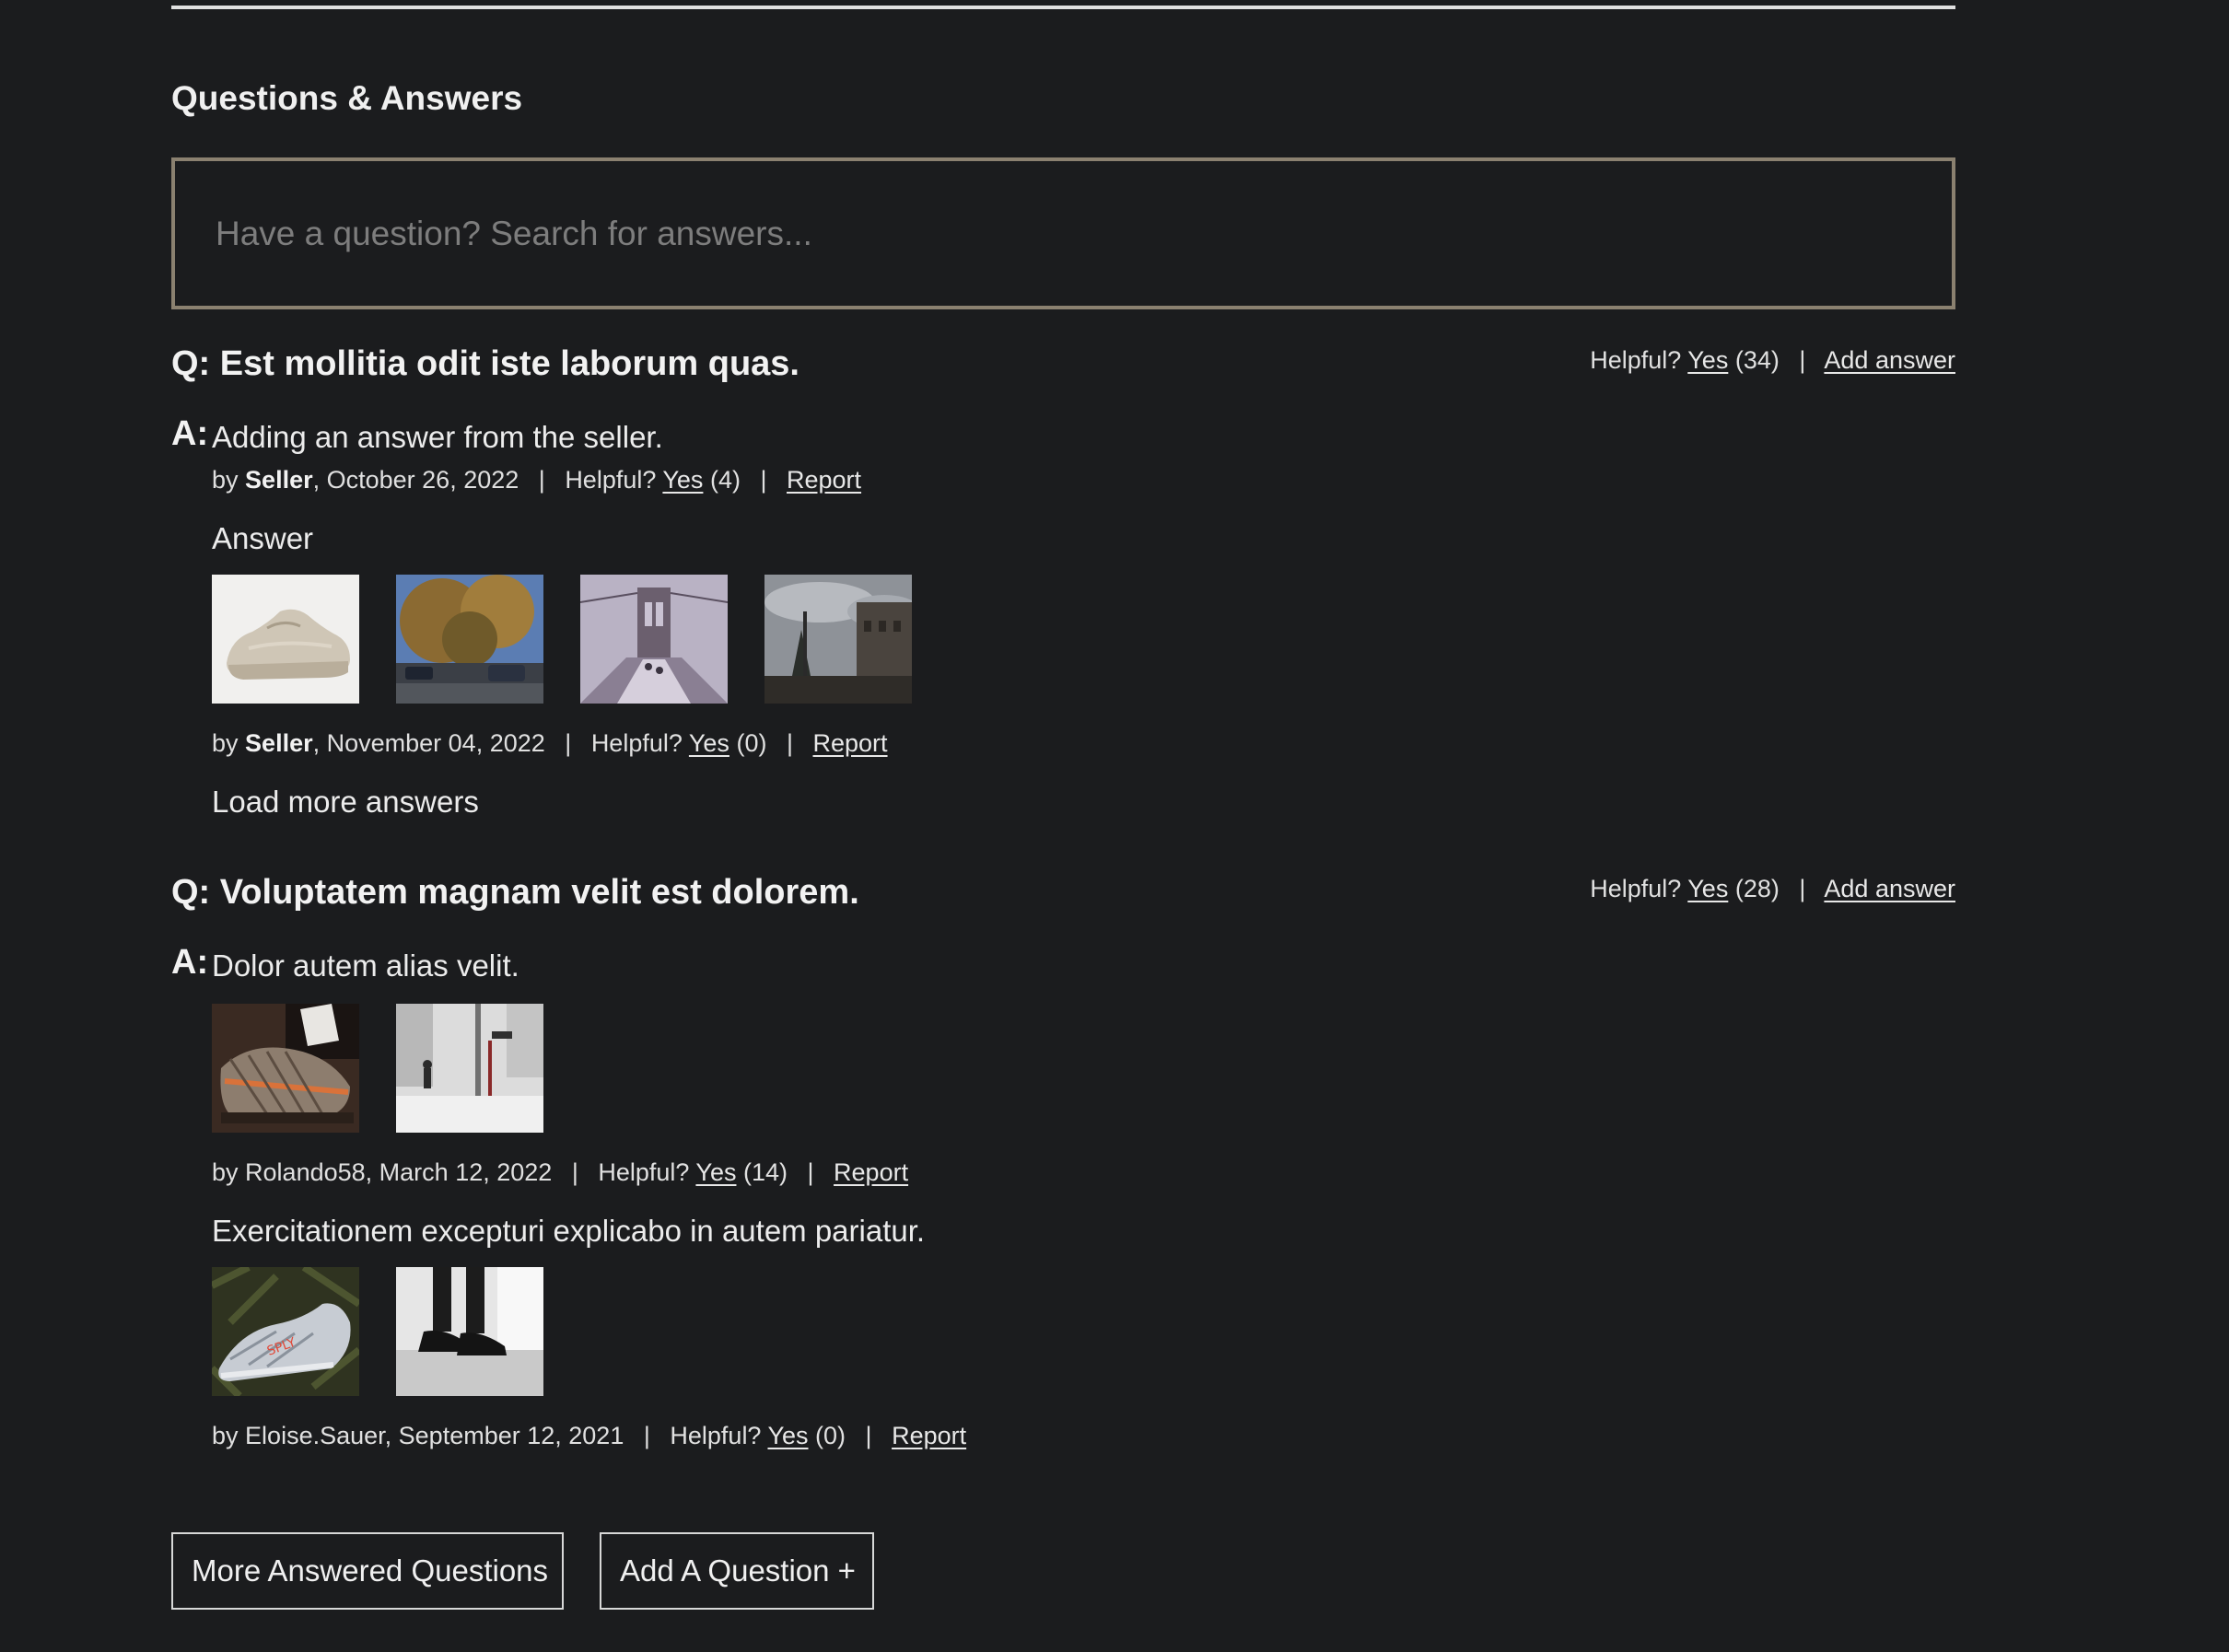  Describe the element at coordinates (377, 1331) in the screenshot. I see `answer-photos: SPLY` at that location.